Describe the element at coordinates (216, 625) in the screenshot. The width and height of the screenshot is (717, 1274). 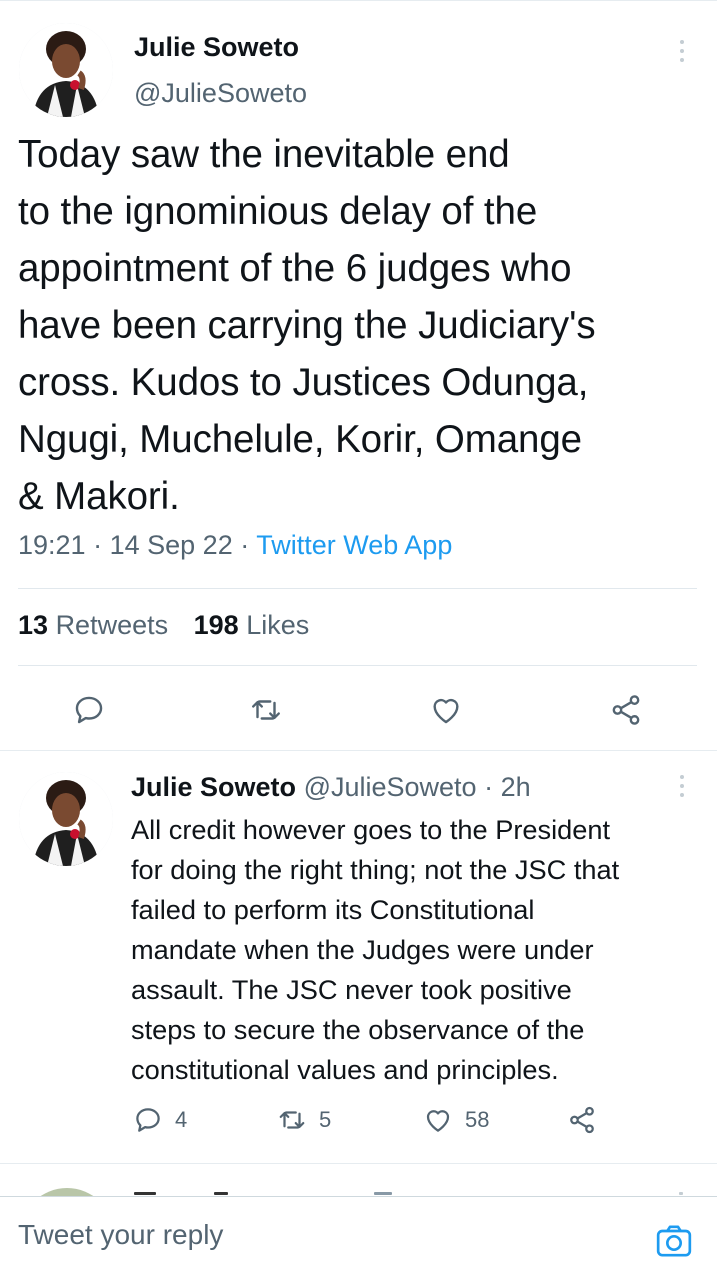
I see `likes-count: 198` at that location.